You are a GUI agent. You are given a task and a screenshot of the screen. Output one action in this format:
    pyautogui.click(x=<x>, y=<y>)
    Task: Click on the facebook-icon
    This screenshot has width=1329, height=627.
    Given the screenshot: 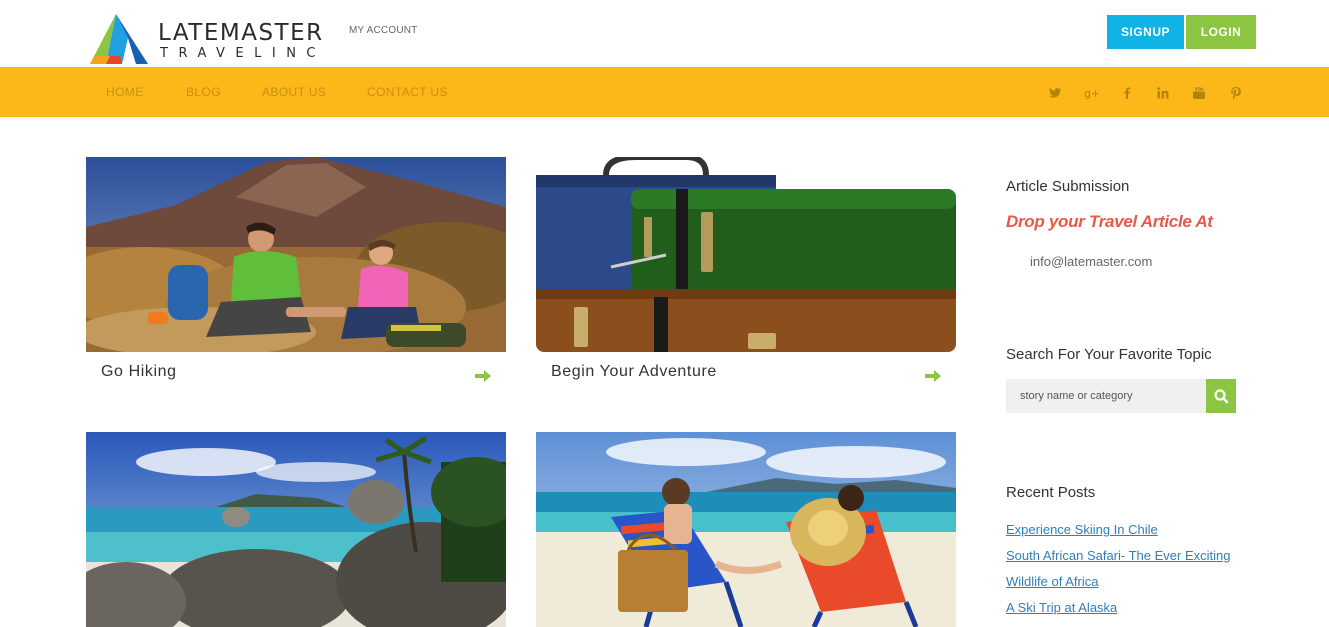 What is the action you would take?
    pyautogui.click(x=1127, y=93)
    